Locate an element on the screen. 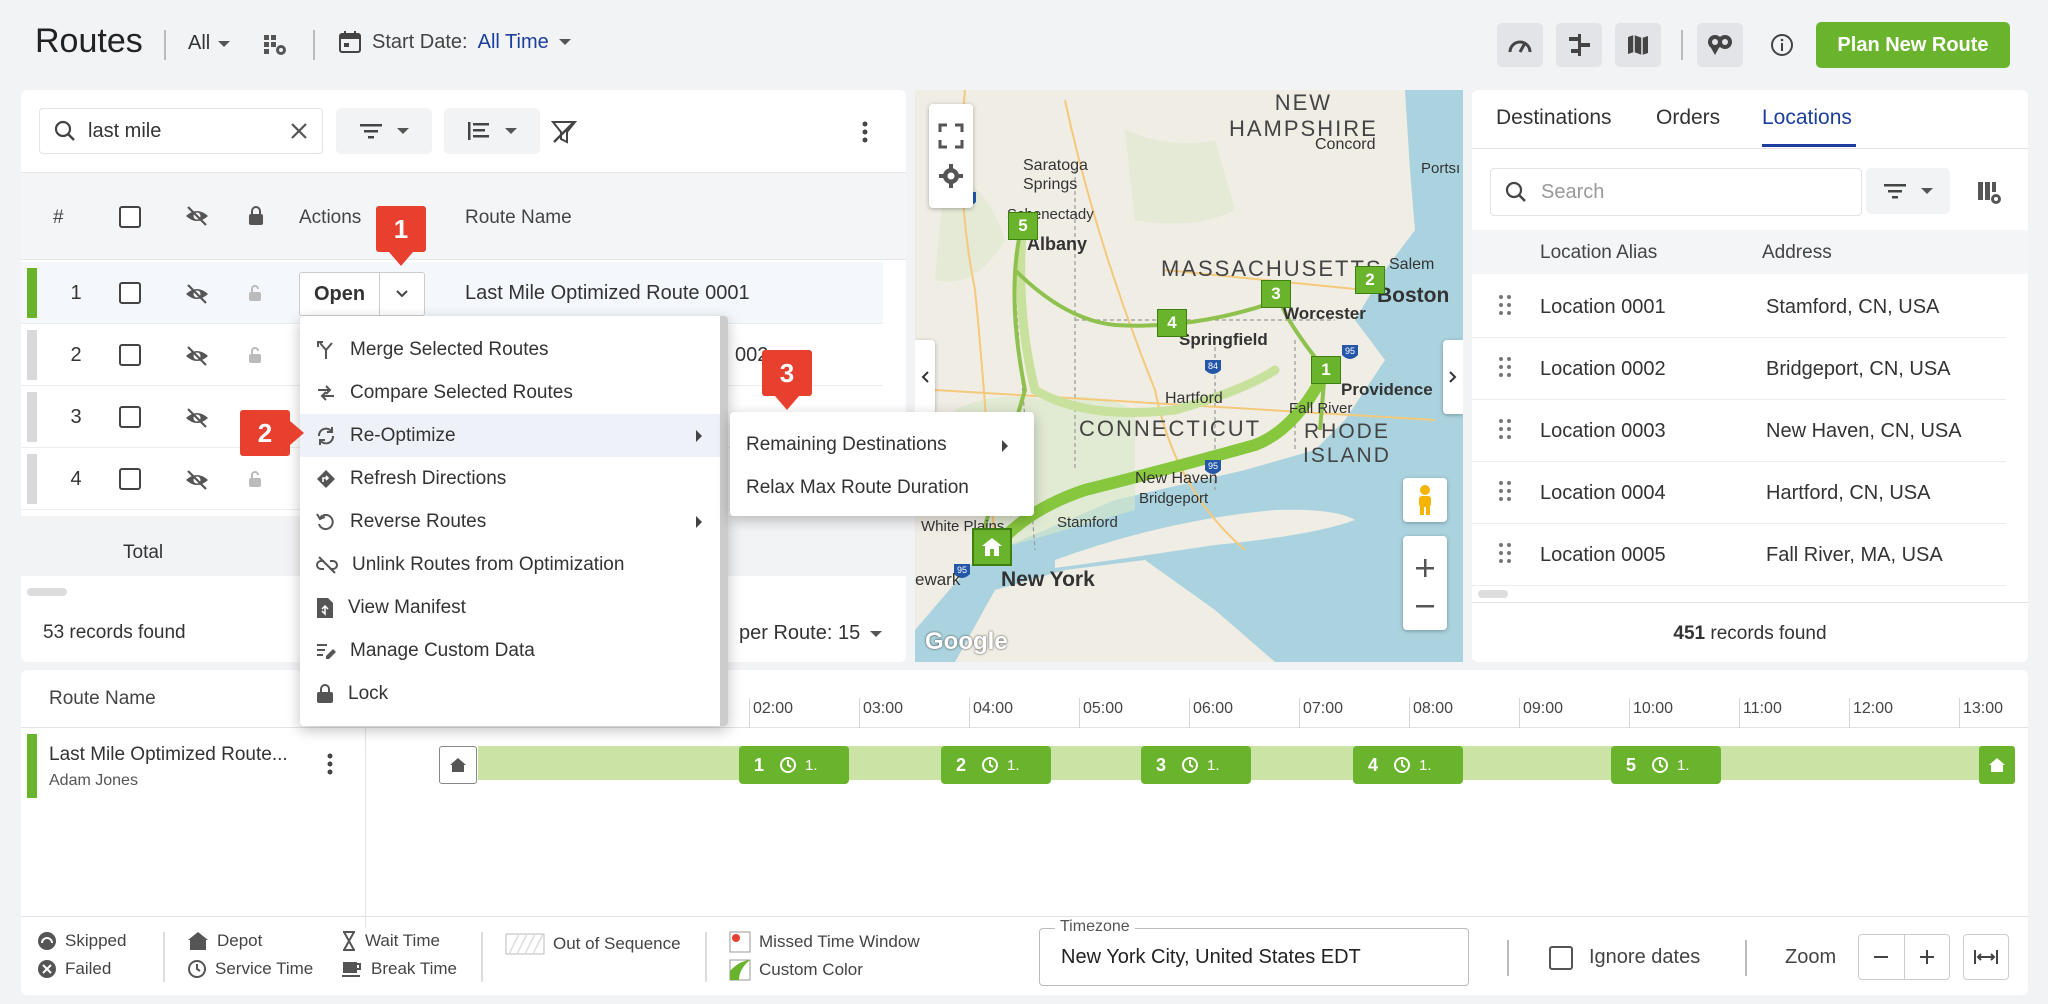  zoom-in-icon is located at coordinates (1425, 568).